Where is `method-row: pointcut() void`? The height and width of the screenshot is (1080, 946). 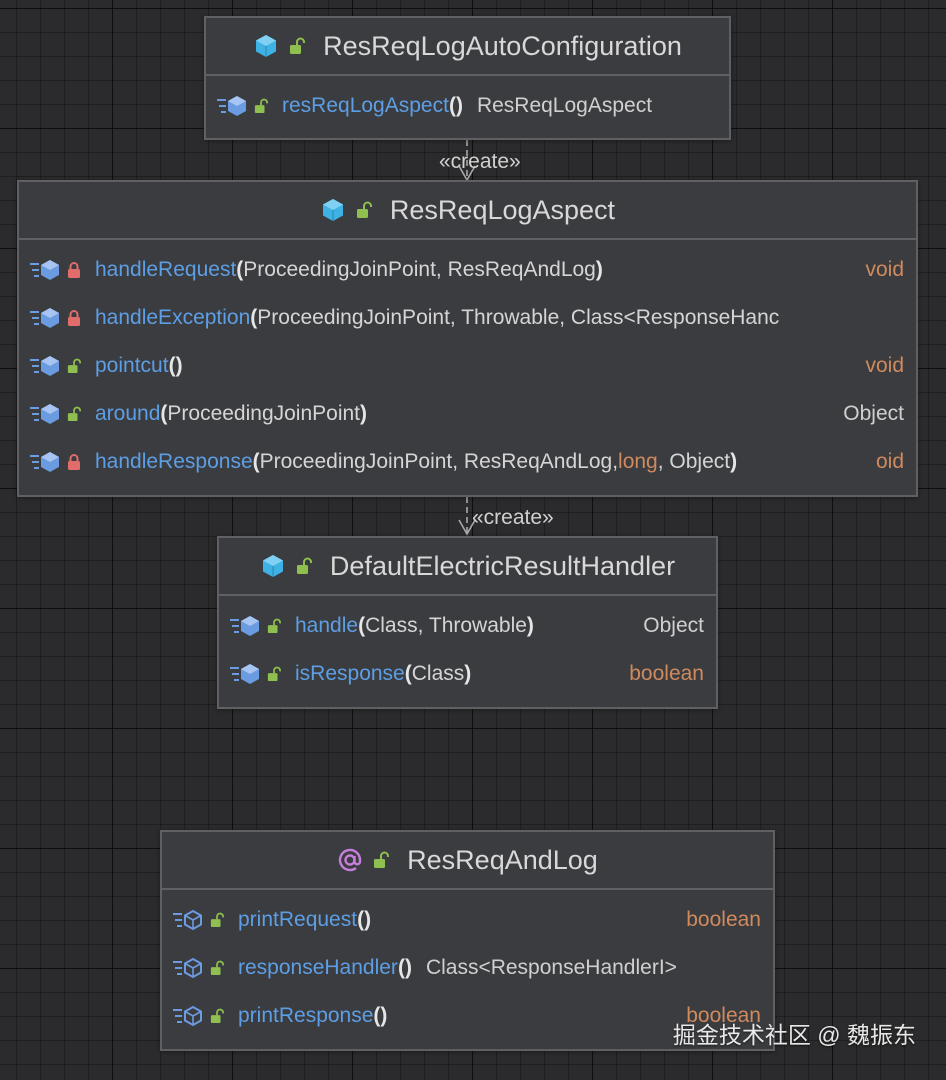
method-row: pointcut() void is located at coordinates (467, 366).